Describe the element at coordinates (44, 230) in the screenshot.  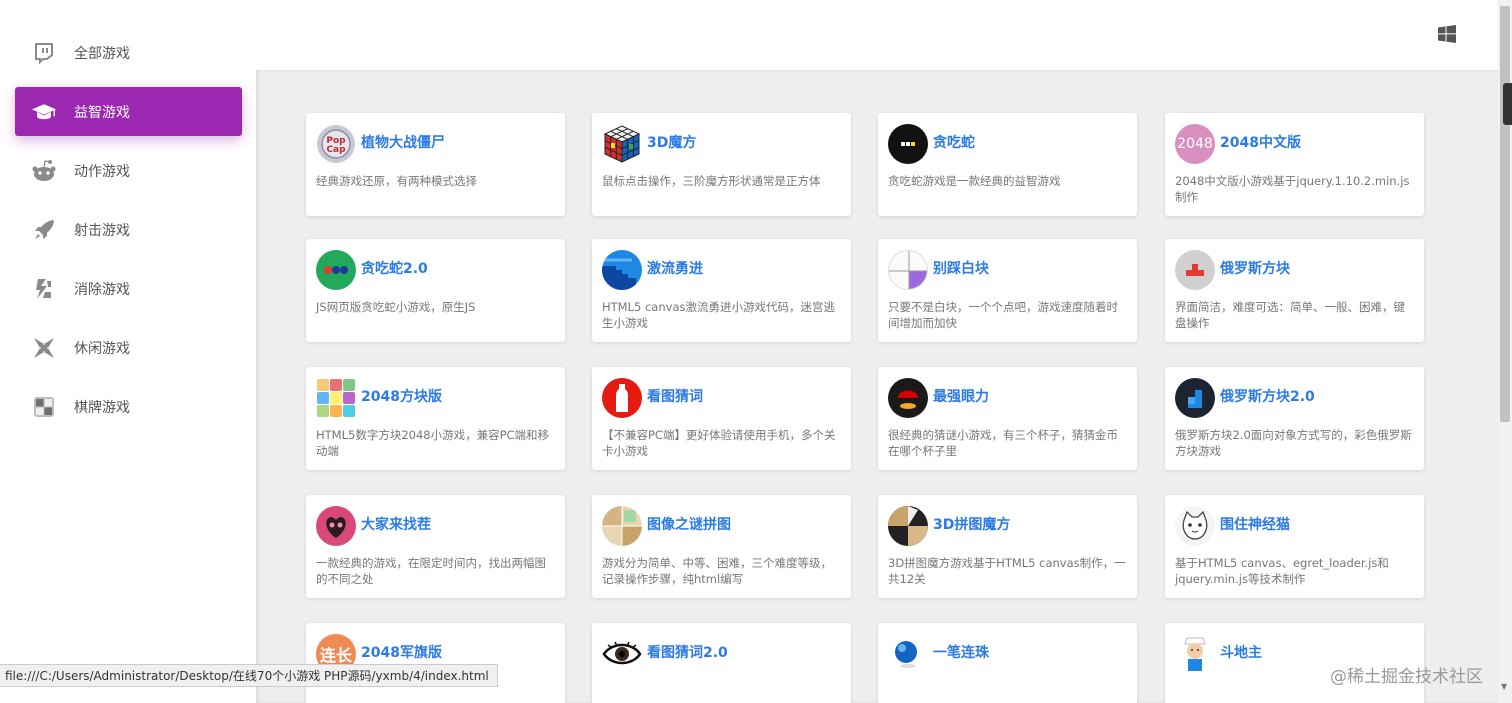
I see `rocket-icon` at that location.